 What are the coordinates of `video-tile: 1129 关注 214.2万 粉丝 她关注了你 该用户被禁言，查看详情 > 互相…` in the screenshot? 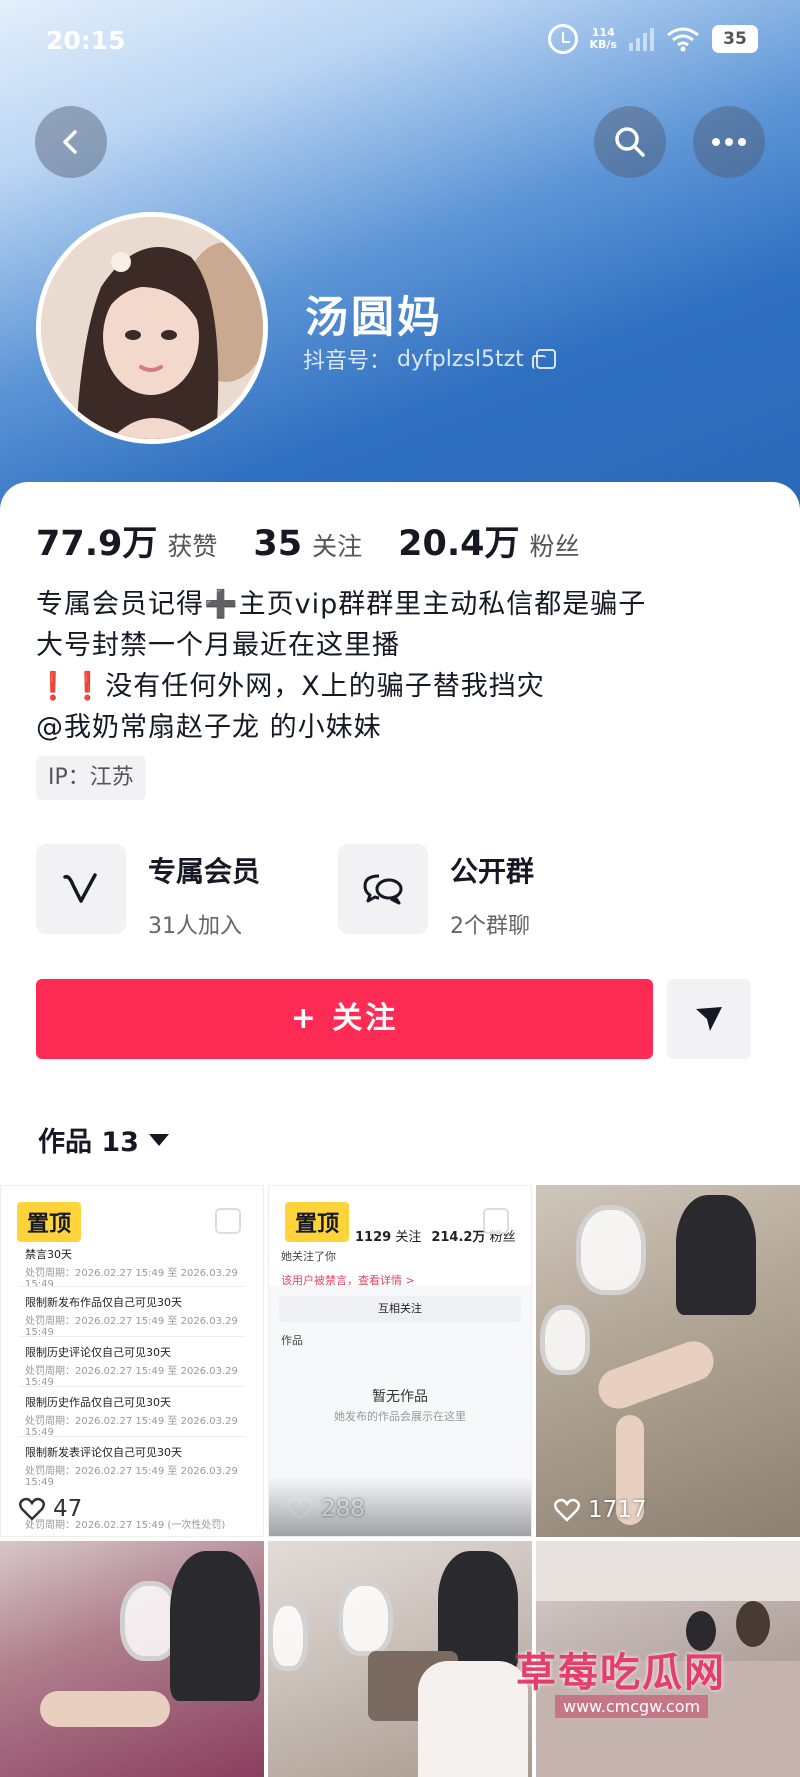 It's located at (400, 1361).